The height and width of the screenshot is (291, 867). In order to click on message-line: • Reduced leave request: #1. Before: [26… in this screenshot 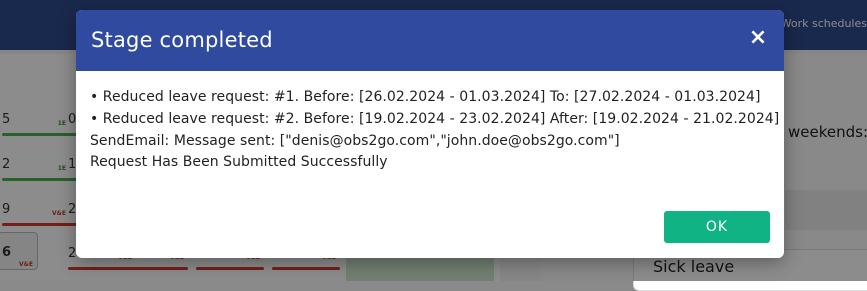, I will do `click(425, 97)`.